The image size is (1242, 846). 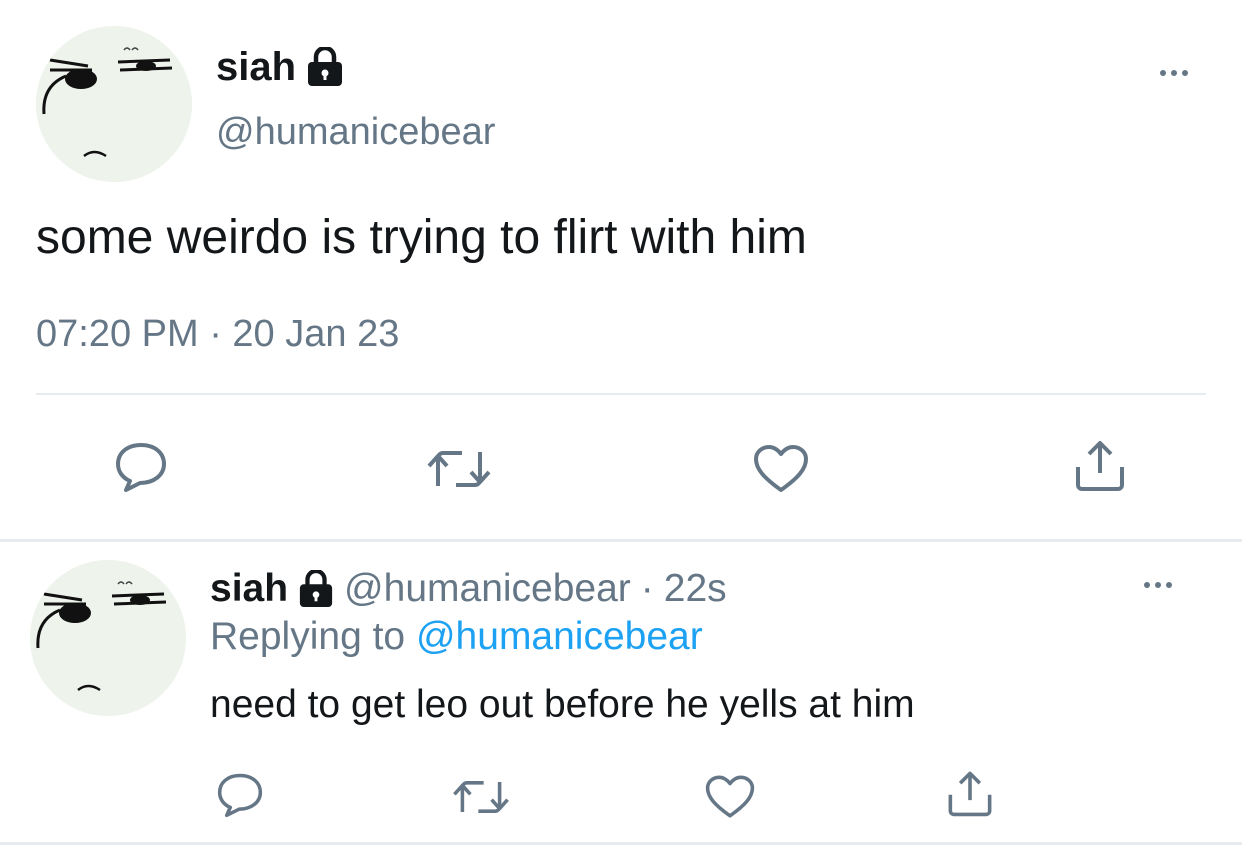 I want to click on reply-avatar, so click(x=108, y=638).